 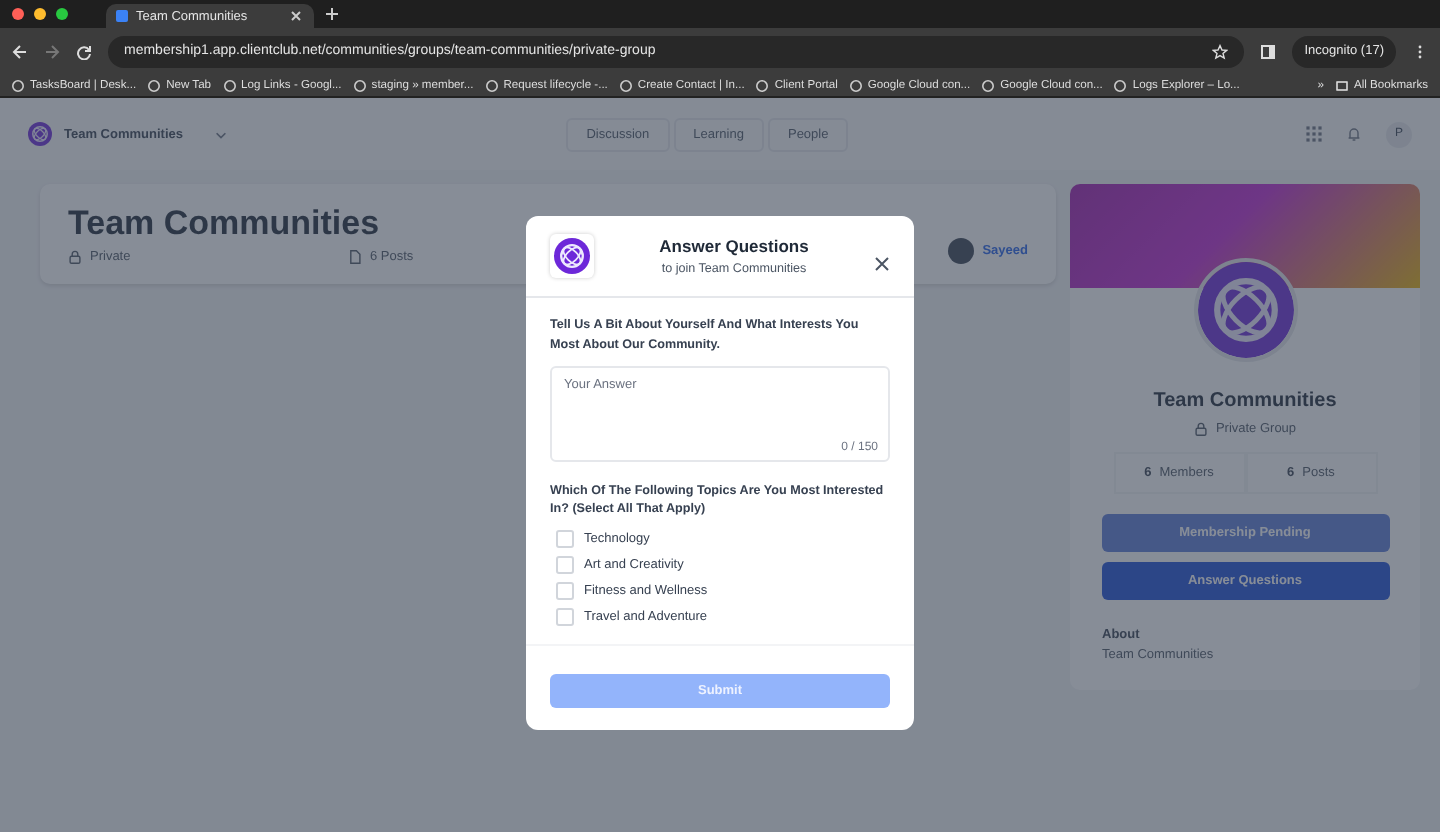 I want to click on window-zoom-button, so click(x=62, y=14).